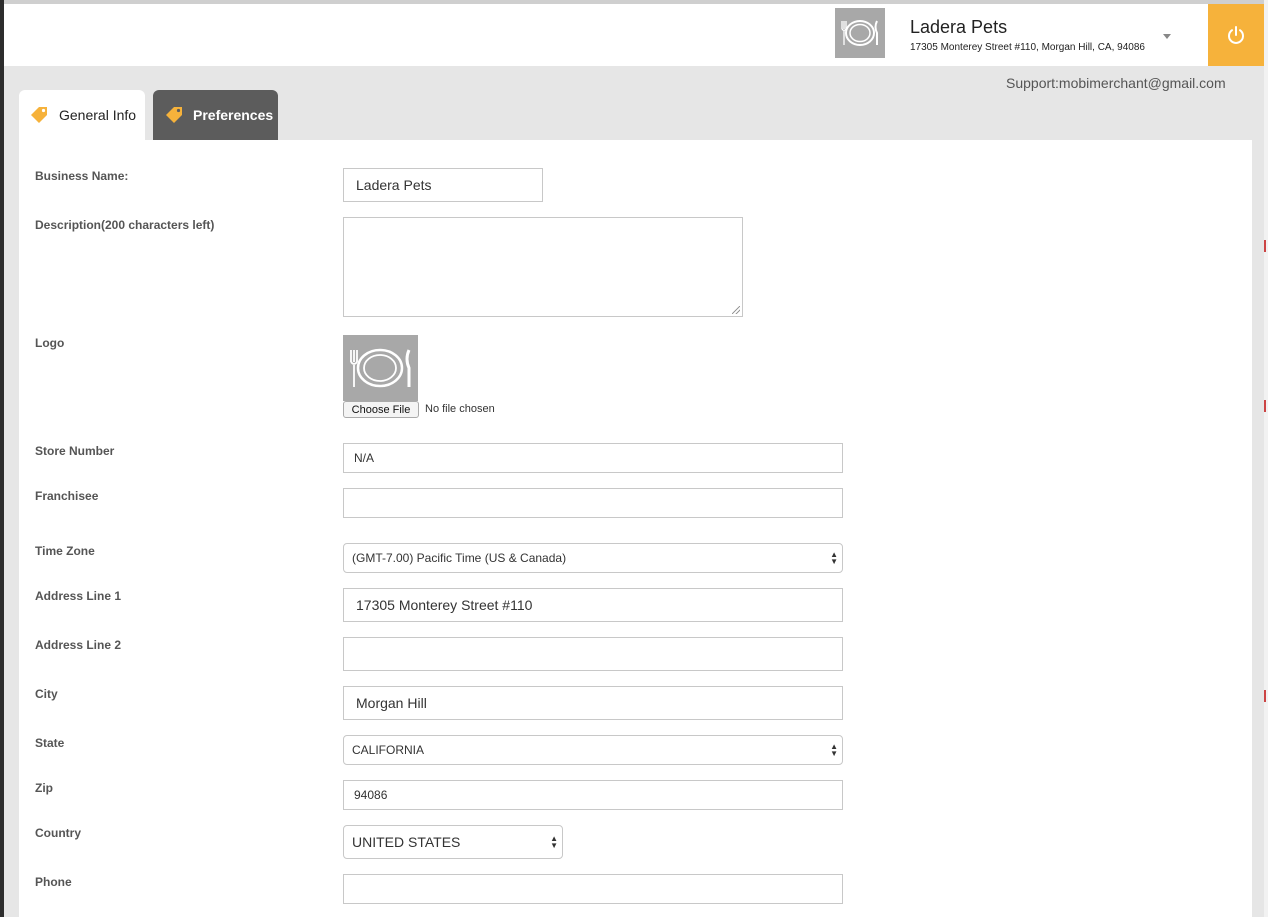  I want to click on description-label: Description(200 characters left), so click(125, 225).